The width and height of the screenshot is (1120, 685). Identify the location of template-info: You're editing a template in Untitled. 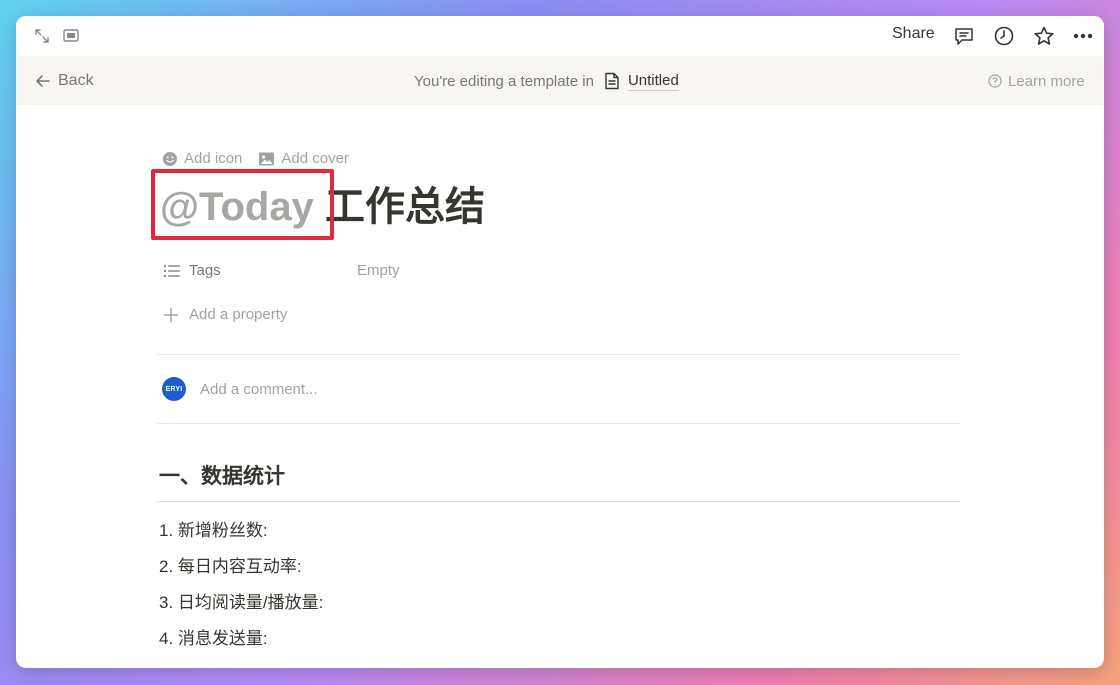
(546, 81).